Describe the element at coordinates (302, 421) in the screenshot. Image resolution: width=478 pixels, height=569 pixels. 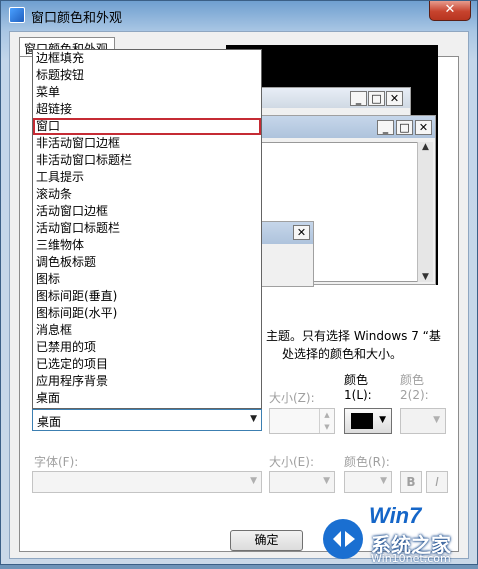
I see `item-size-spinner: ▲ ▼` at that location.